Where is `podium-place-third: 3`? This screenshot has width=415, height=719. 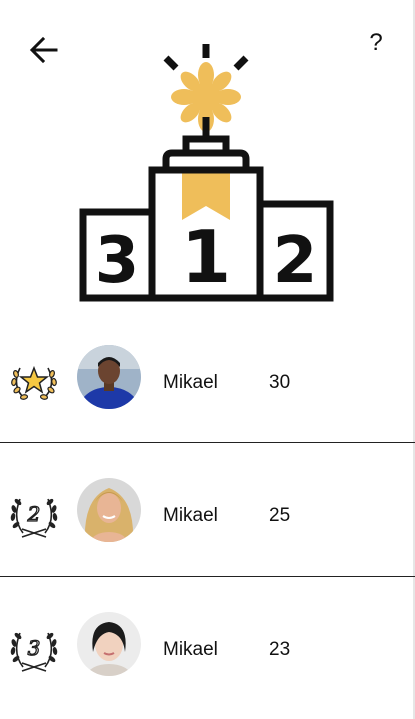
podium-place-third: 3 is located at coordinates (117, 261).